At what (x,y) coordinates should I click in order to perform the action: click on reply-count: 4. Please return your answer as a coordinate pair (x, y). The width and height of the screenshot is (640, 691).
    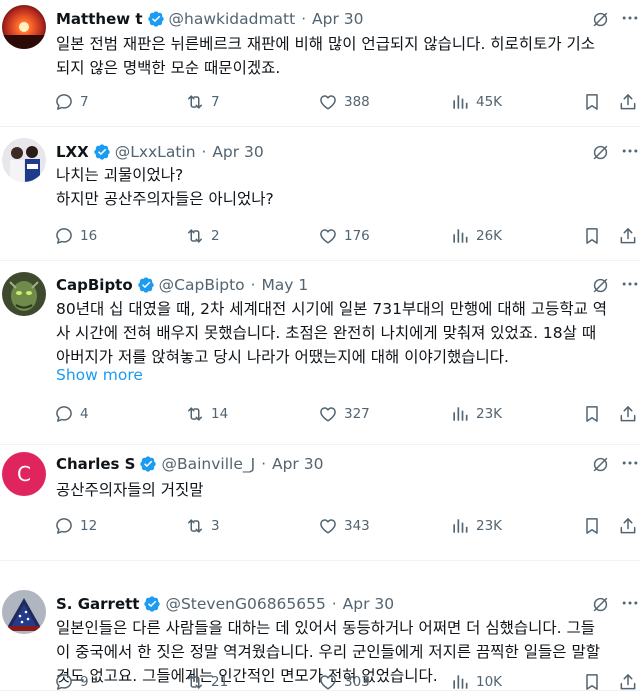
    Looking at the image, I should click on (84, 414).